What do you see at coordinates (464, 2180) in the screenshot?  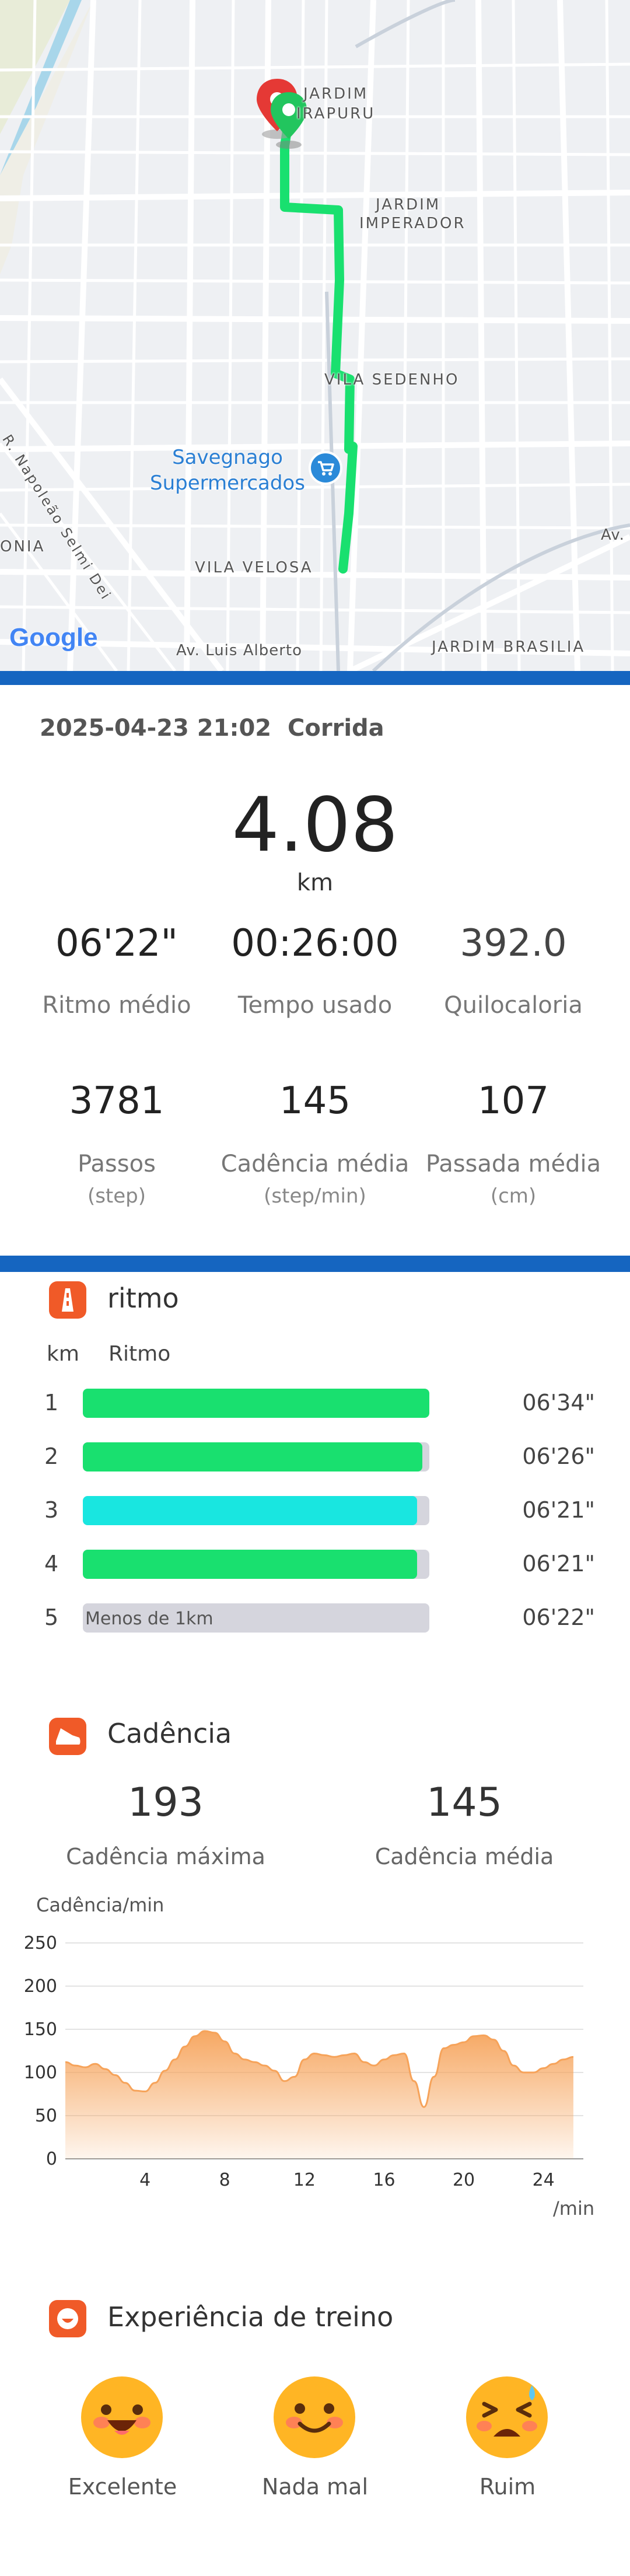 I see `chart-xtick-label: 20` at bounding box center [464, 2180].